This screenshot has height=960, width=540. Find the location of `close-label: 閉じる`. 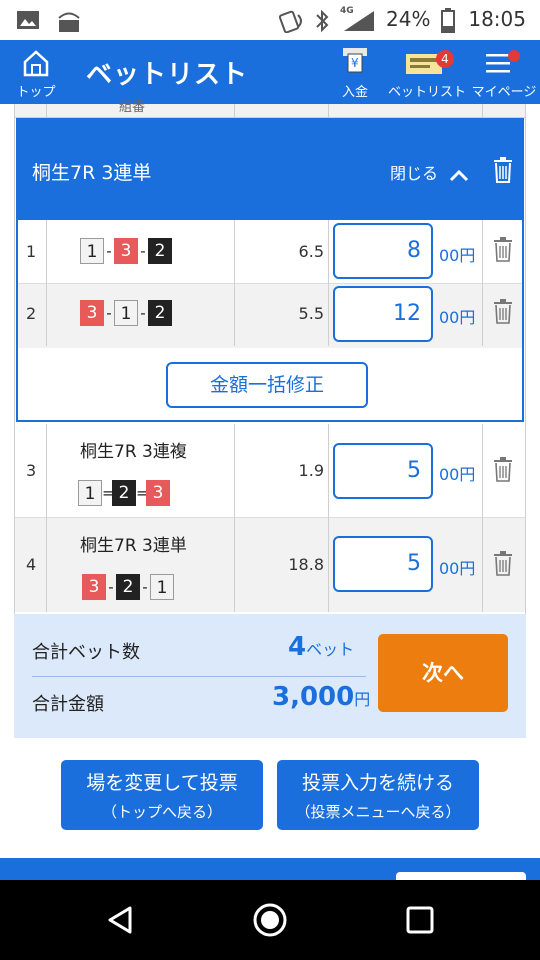

close-label: 閉じる is located at coordinates (414, 173).